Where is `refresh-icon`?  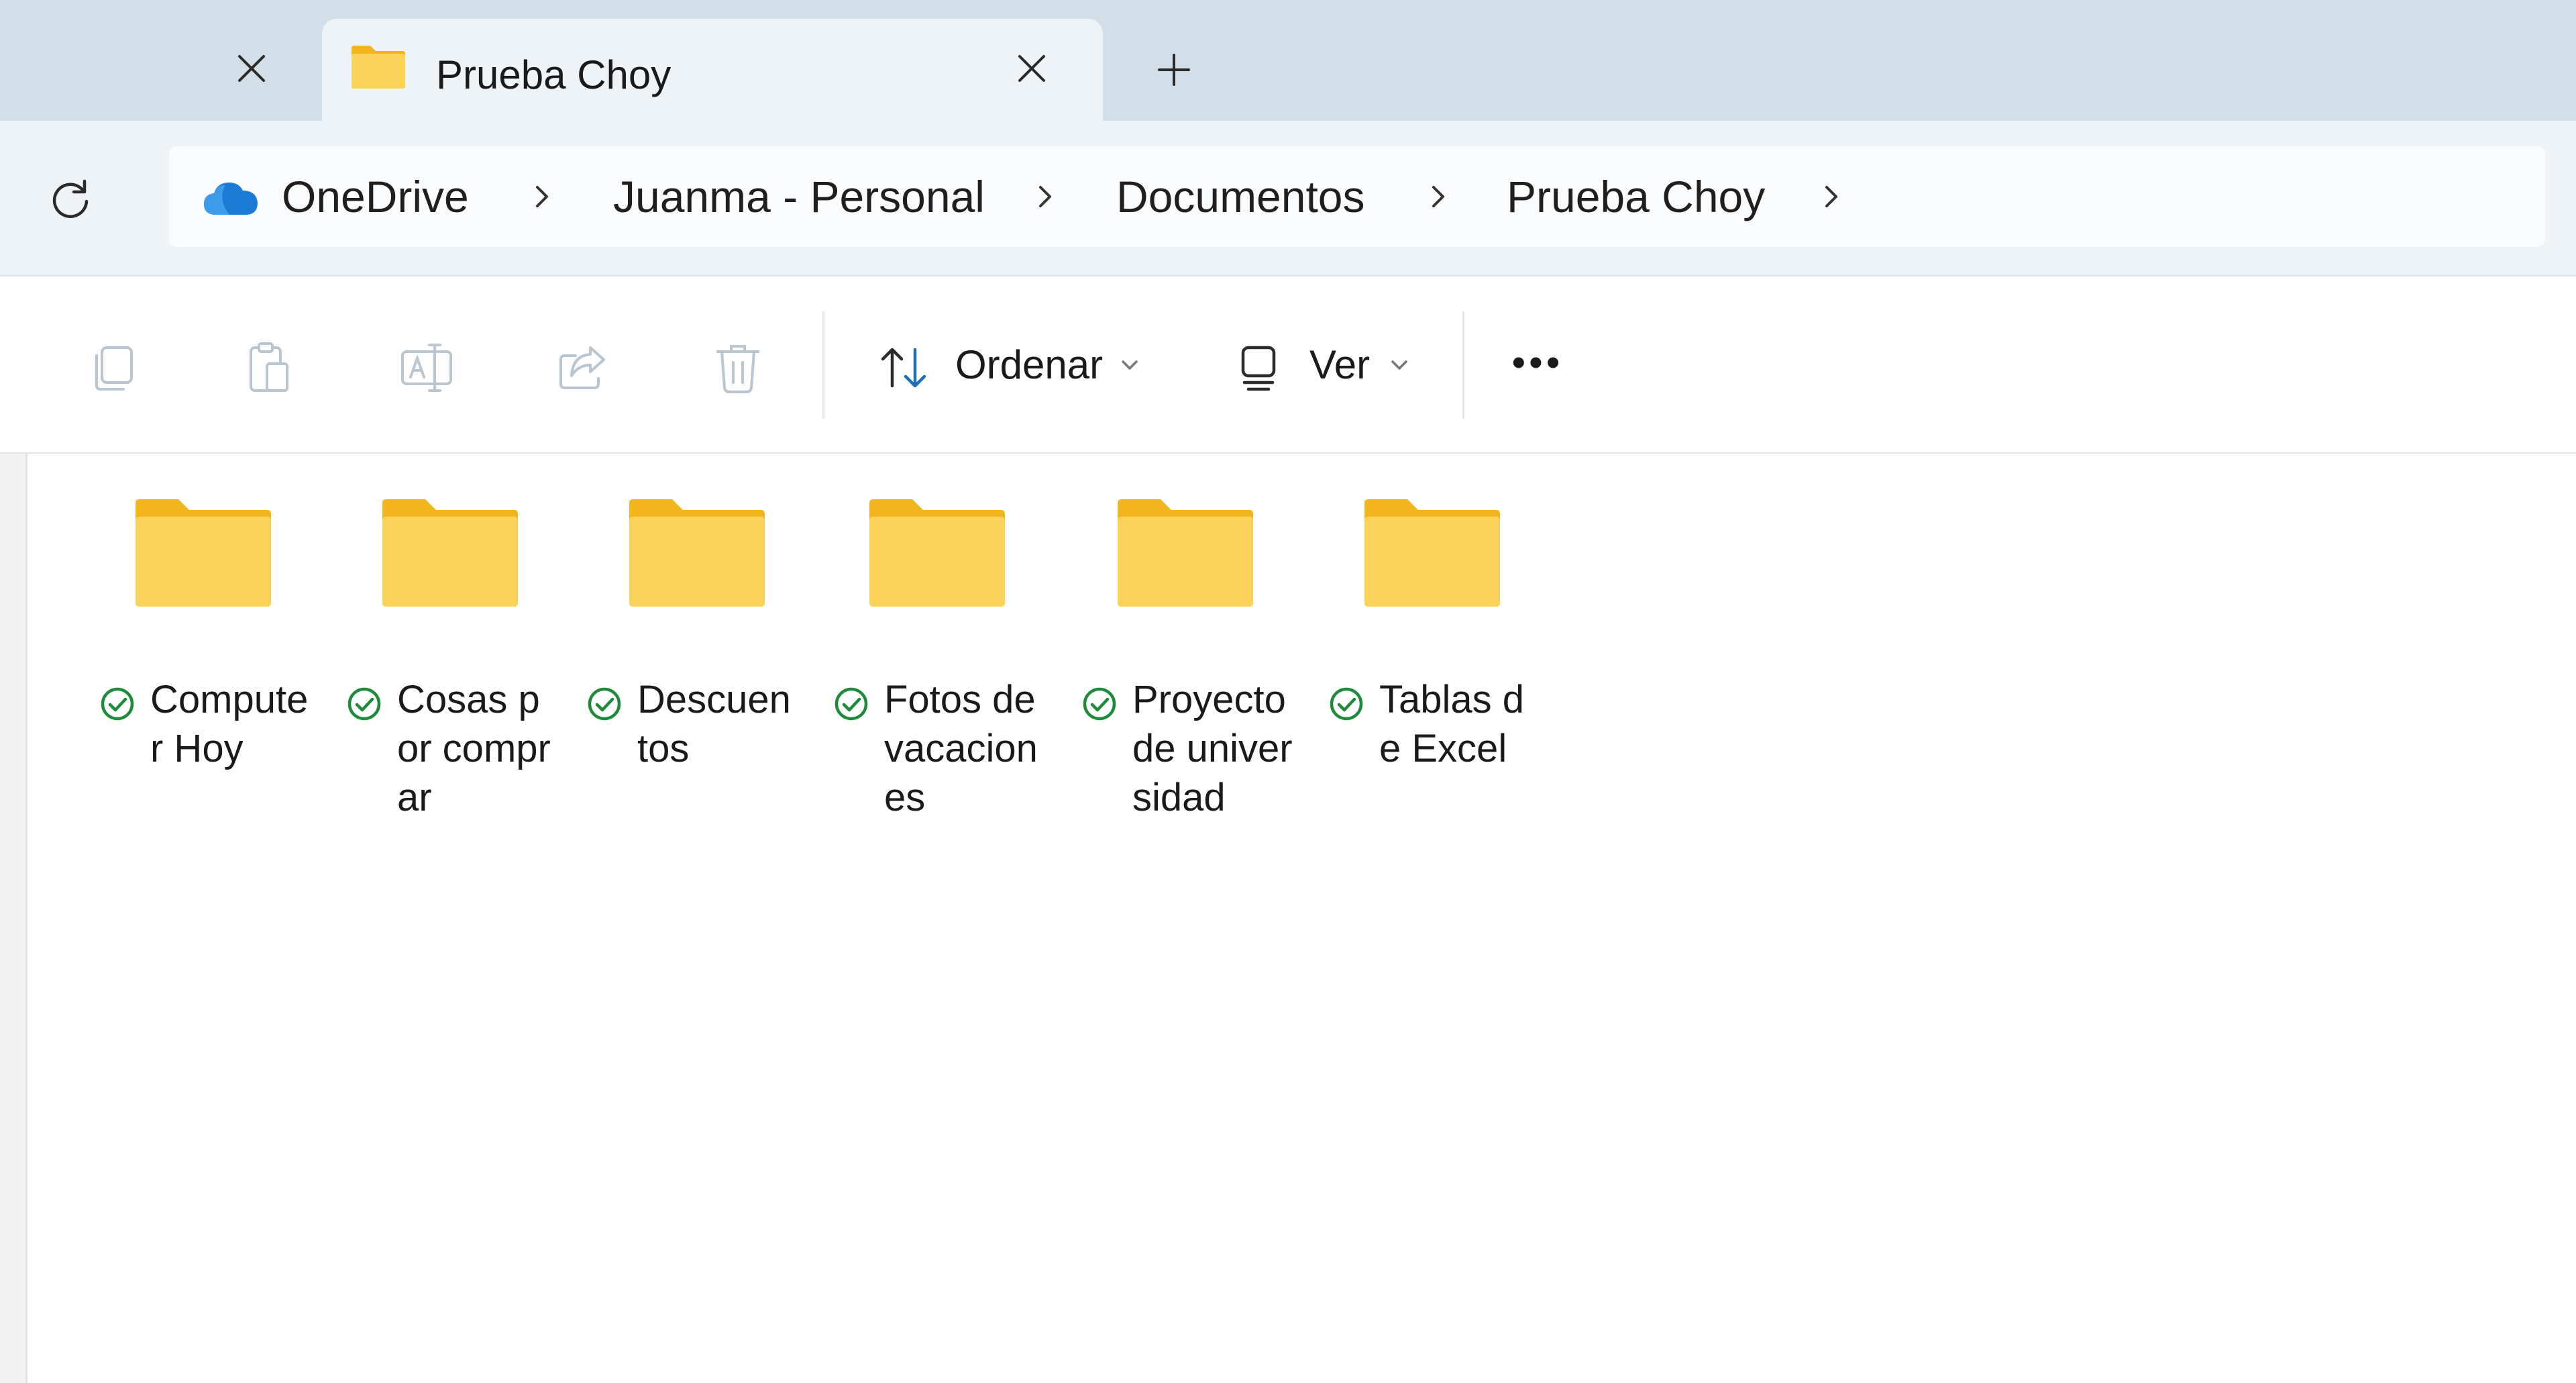 refresh-icon is located at coordinates (70, 198).